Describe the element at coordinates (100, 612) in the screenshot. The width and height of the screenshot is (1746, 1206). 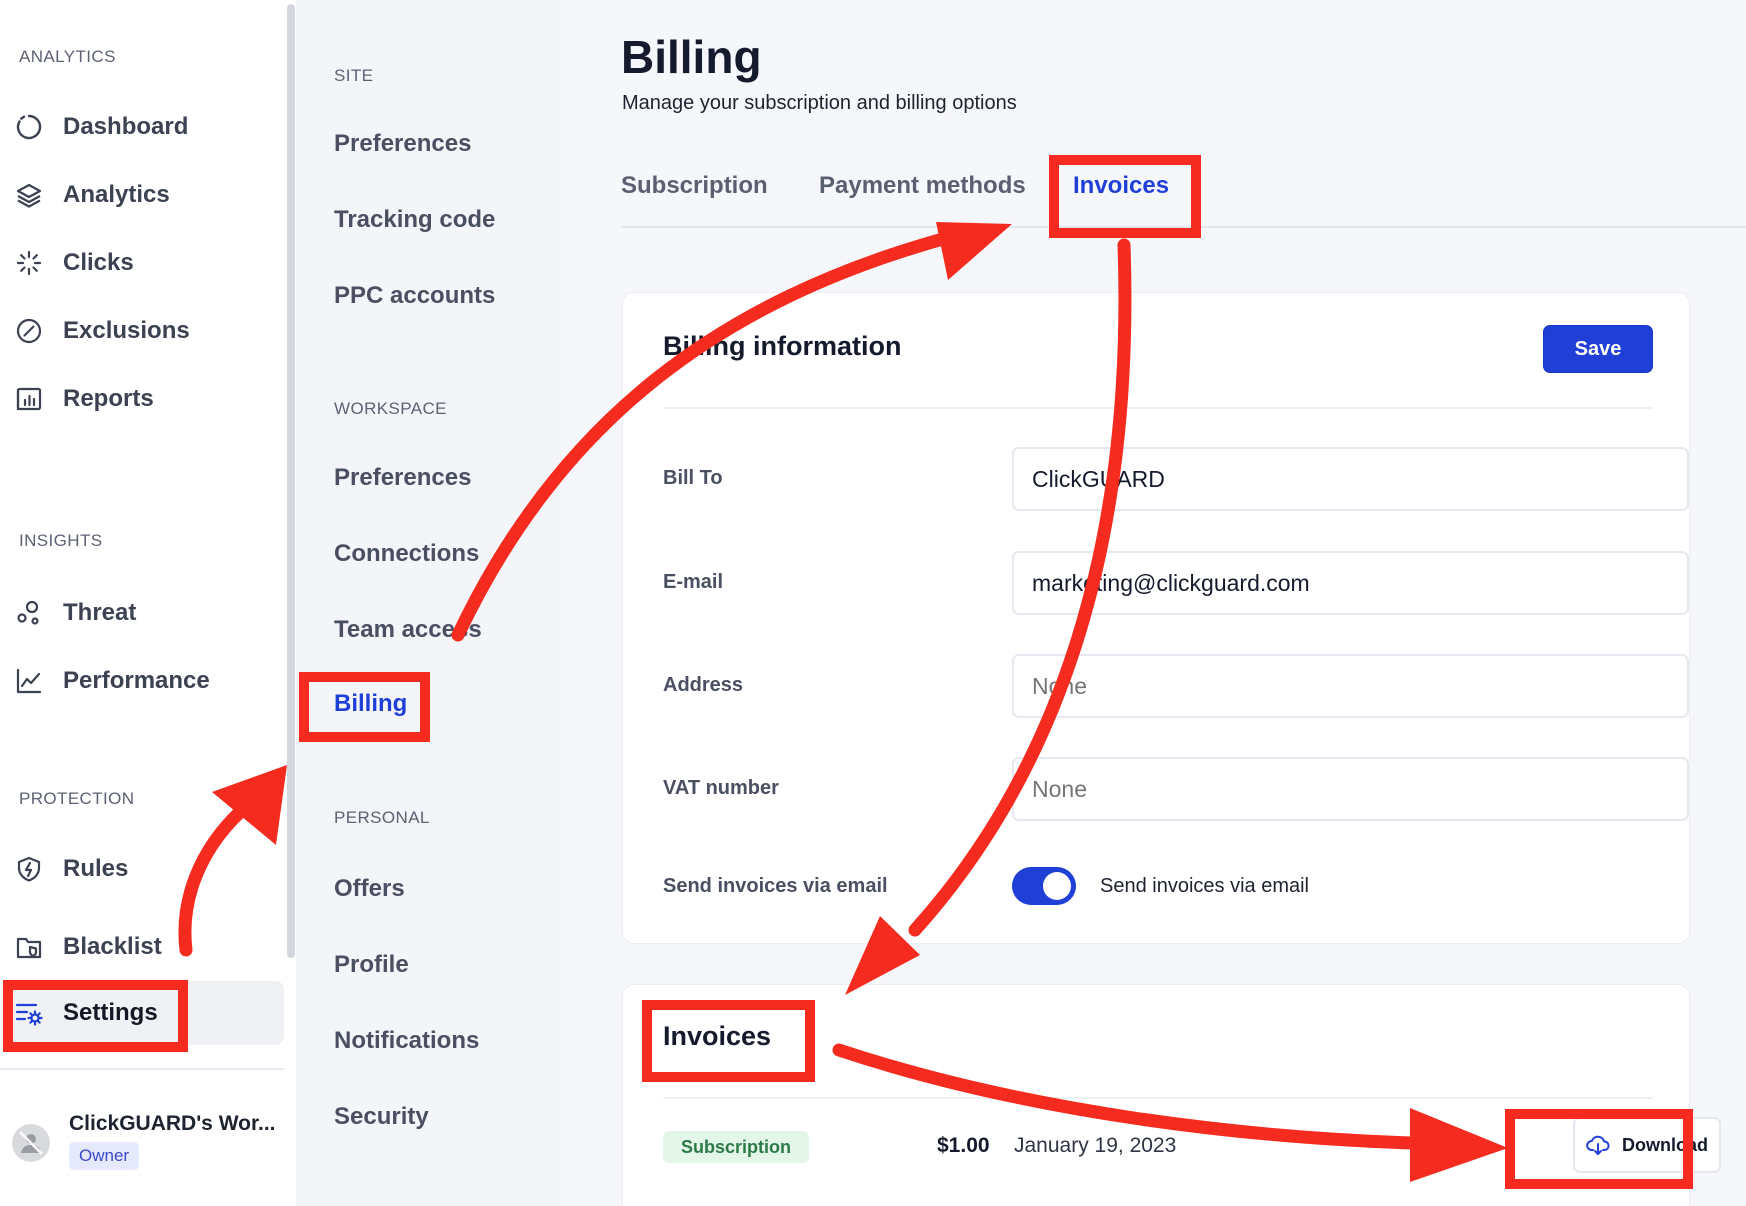
I see `sidebar-item-label: Threat` at that location.